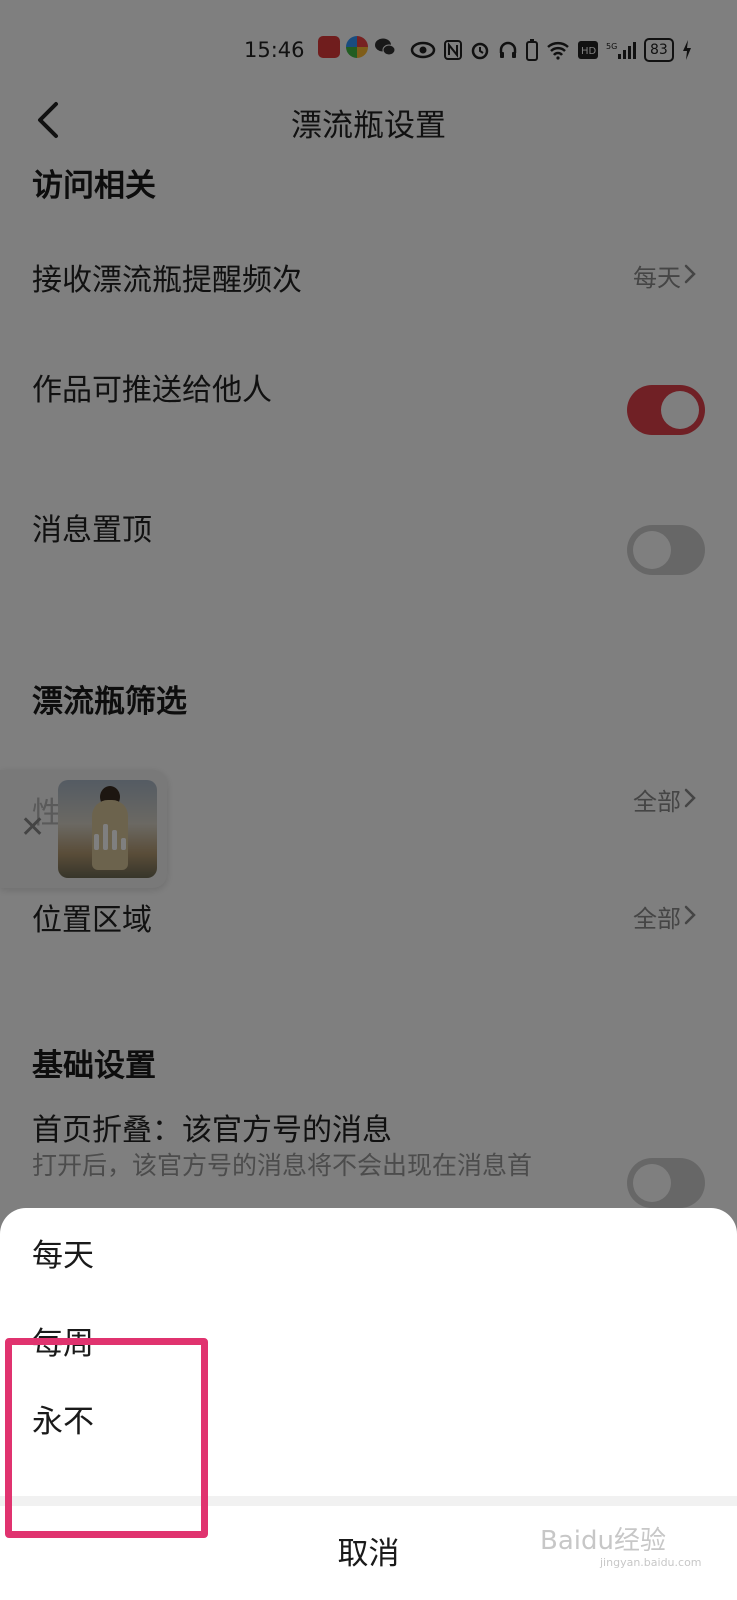 The width and height of the screenshot is (737, 1600). Describe the element at coordinates (651, 1562) in the screenshot. I see `baidu-watermark-url: jingyan.baidu.com` at that location.